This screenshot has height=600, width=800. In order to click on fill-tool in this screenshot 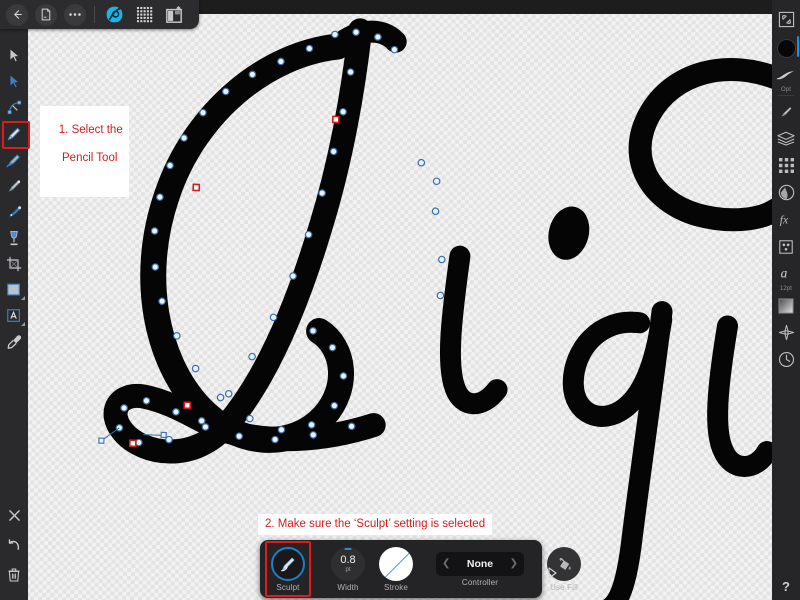, I will do `click(14, 237)`.